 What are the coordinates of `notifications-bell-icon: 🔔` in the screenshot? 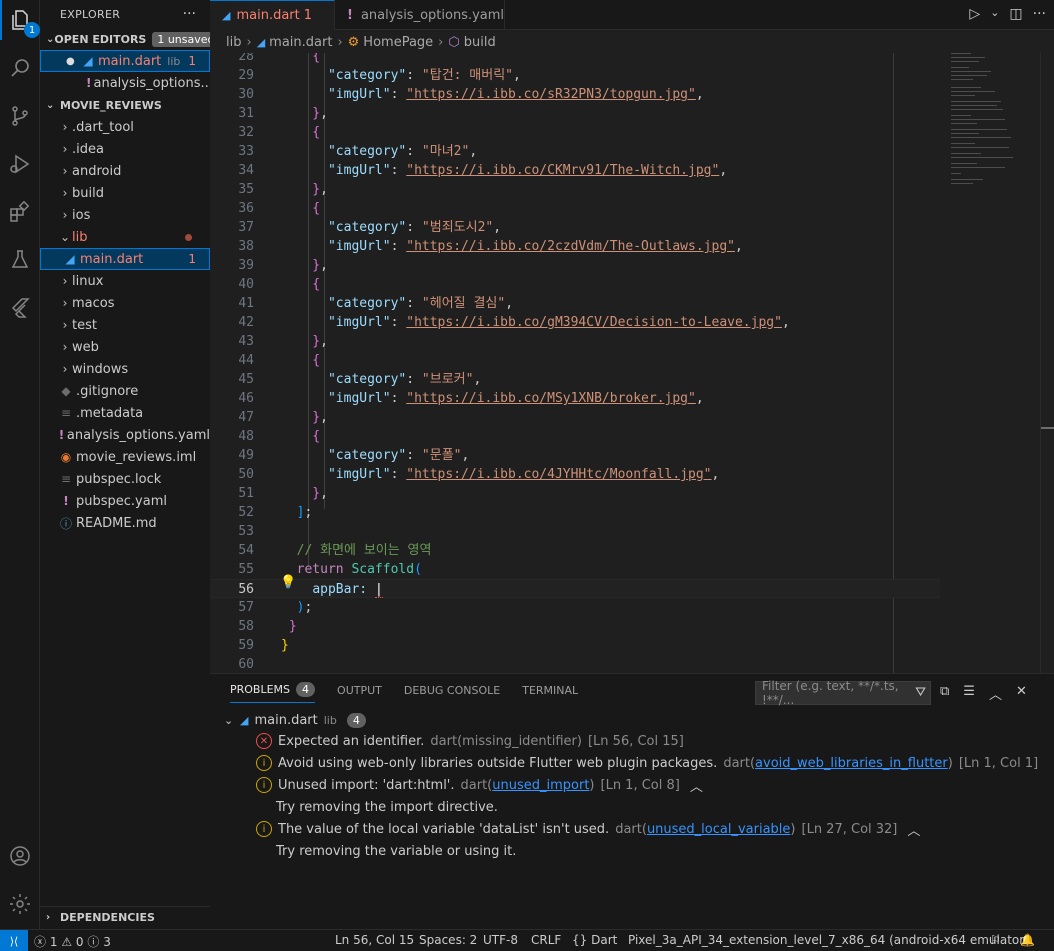 It's located at (1027, 940).